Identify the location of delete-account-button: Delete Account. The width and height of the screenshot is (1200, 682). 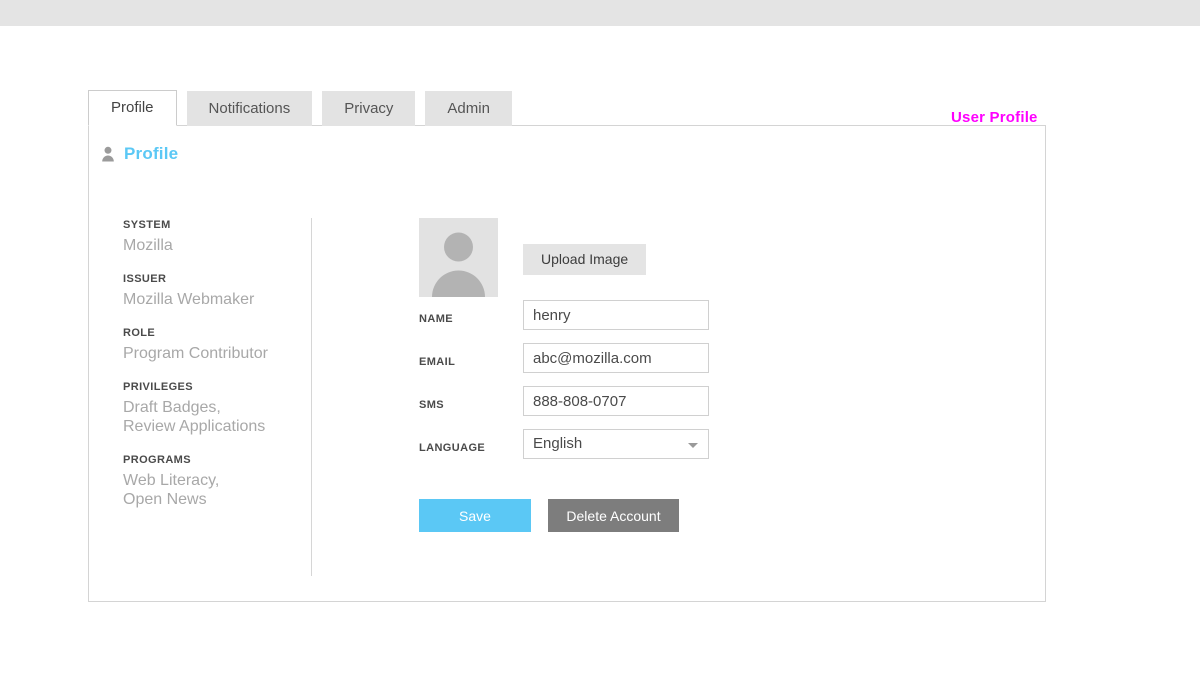
(613, 515).